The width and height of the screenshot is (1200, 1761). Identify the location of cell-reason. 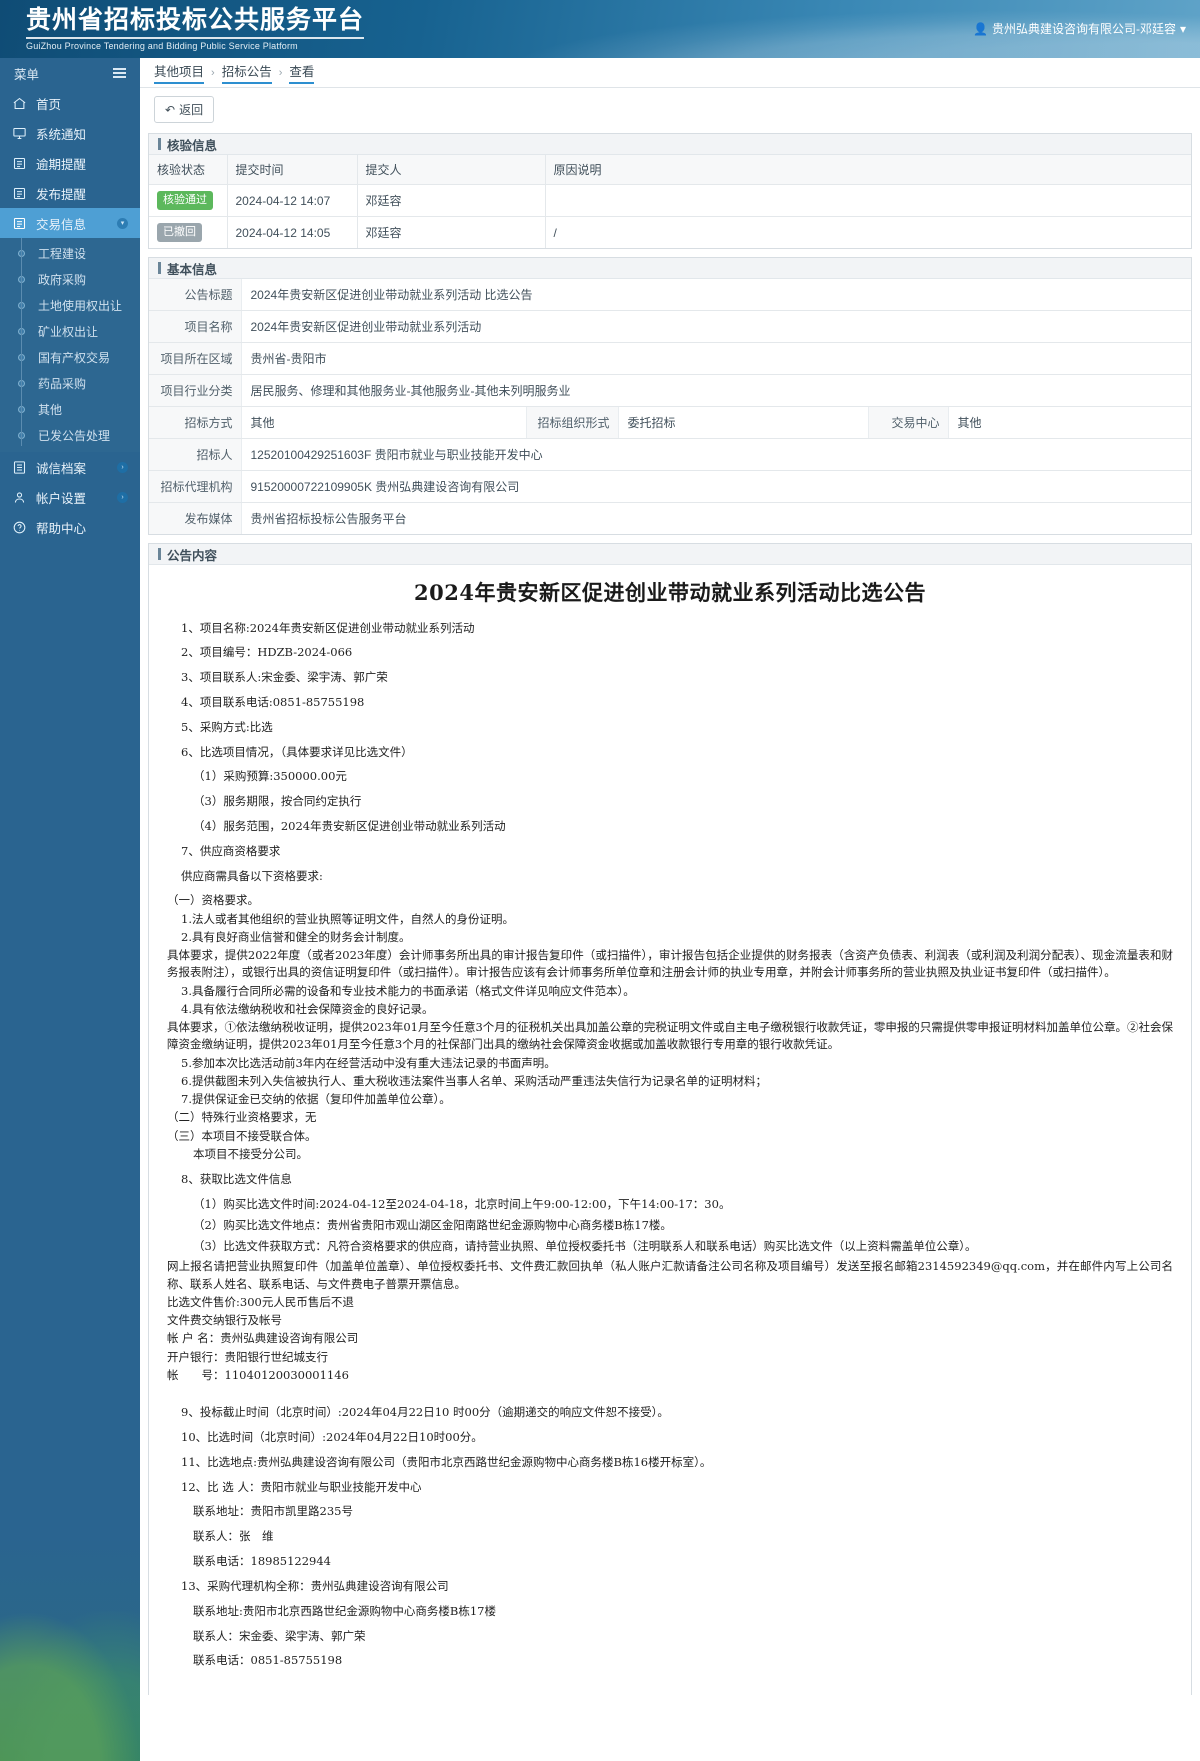
(868, 200).